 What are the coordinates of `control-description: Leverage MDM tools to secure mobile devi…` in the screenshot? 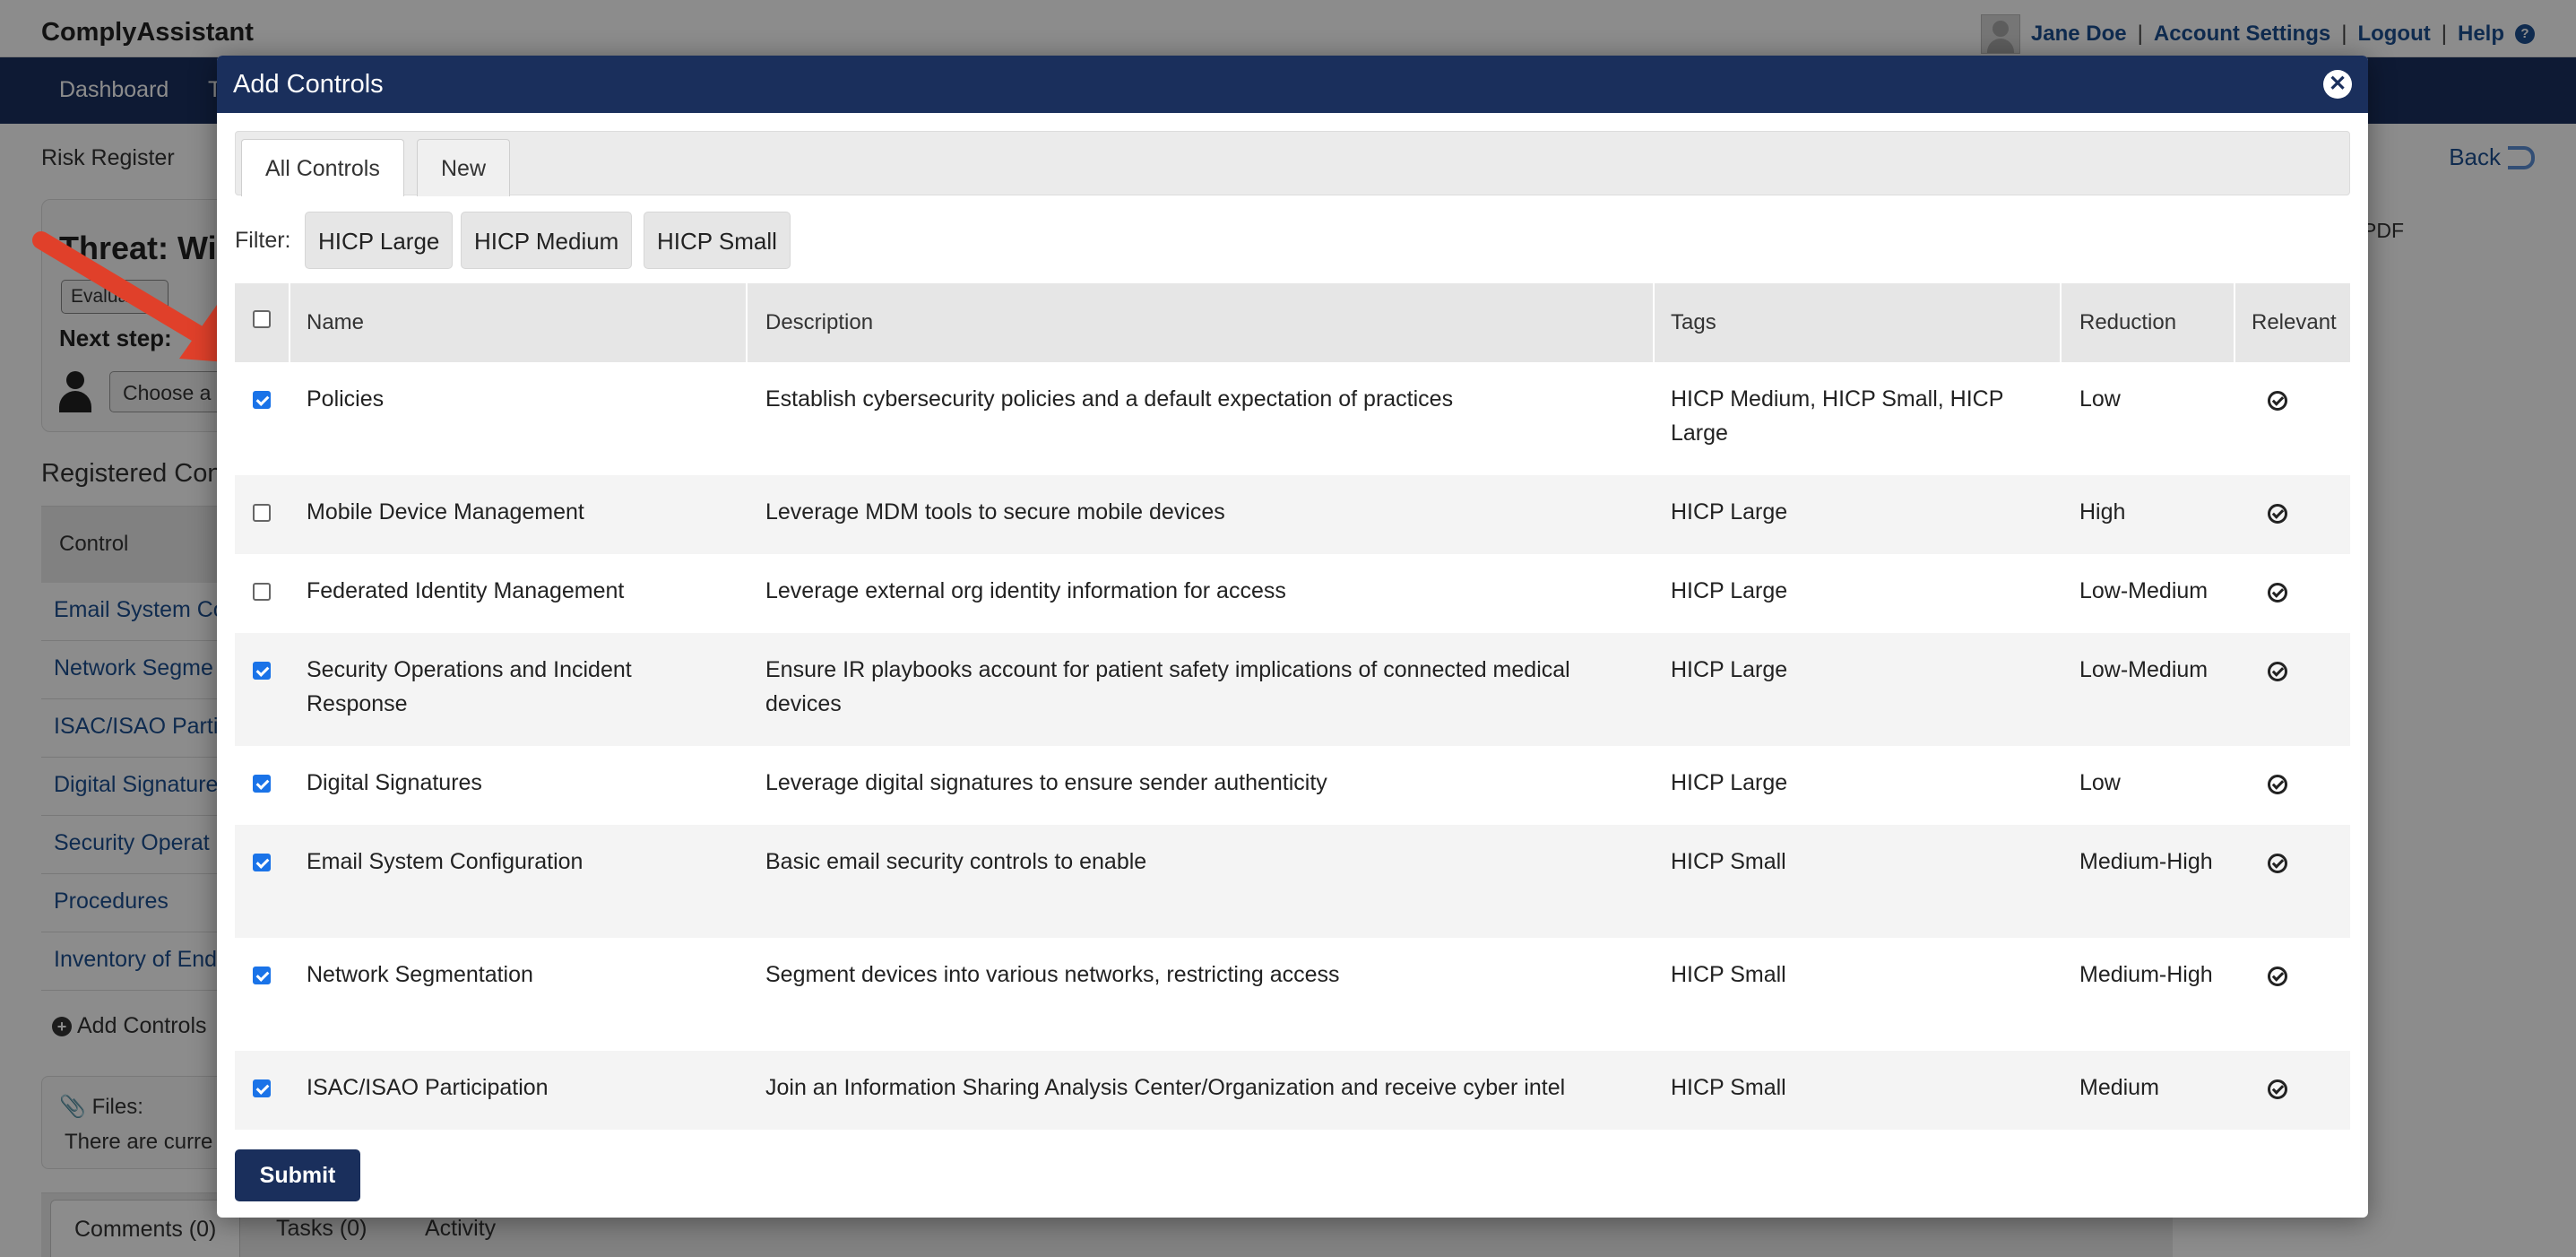 It's located at (995, 512).